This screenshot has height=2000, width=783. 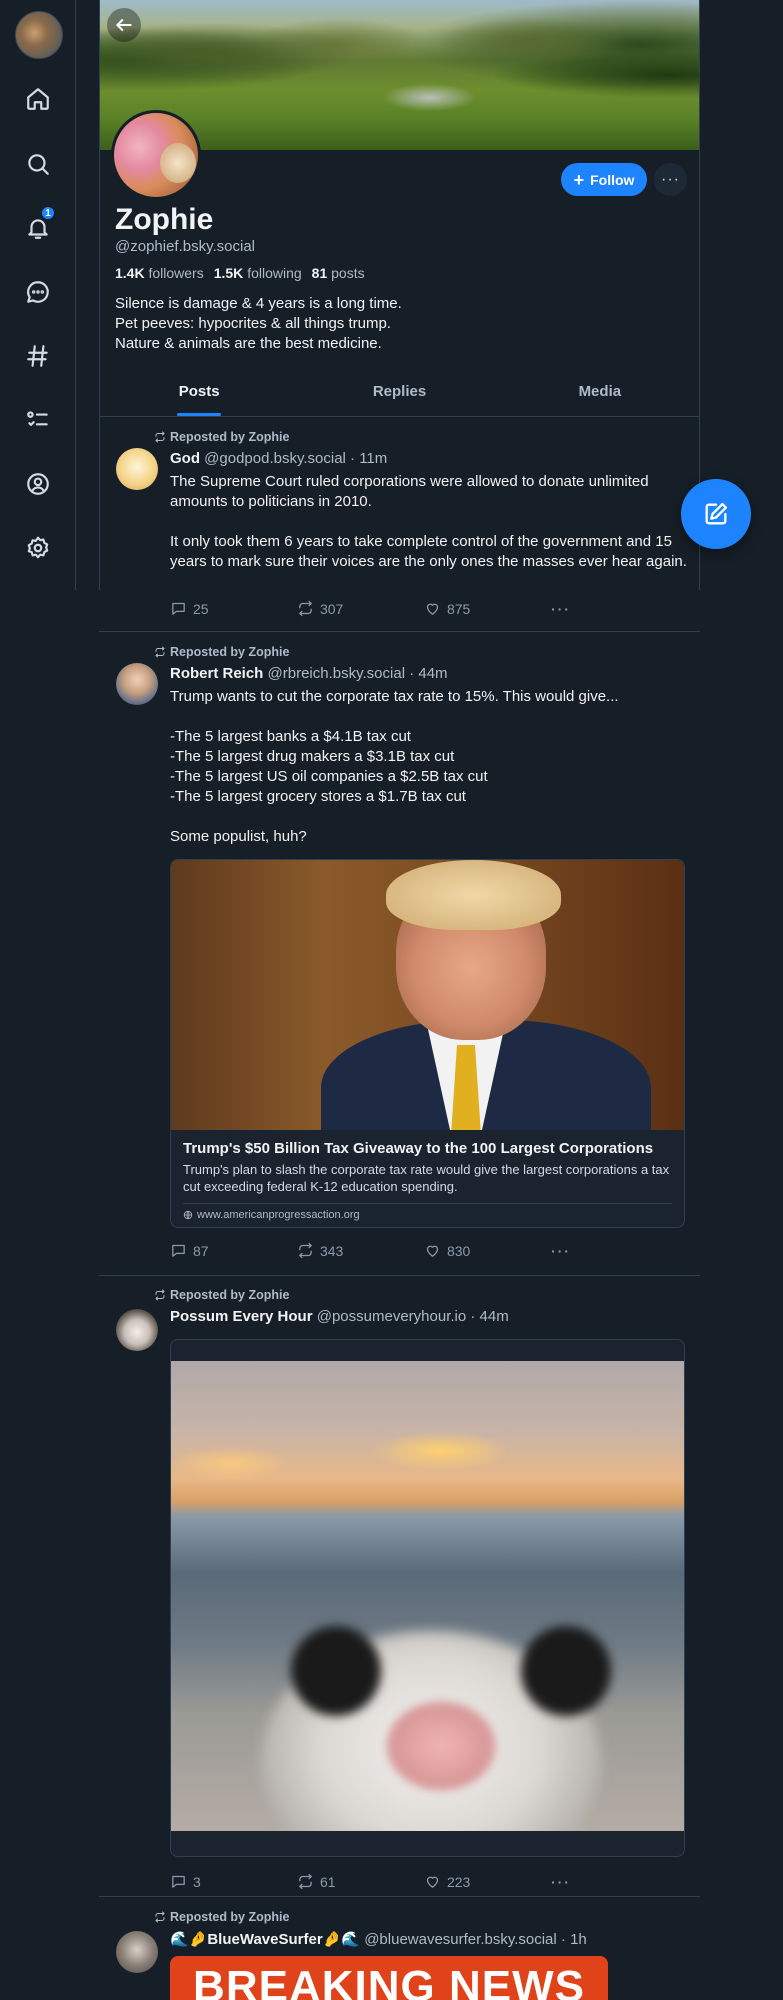 What do you see at coordinates (38, 292) in the screenshot?
I see `chat-icon` at bounding box center [38, 292].